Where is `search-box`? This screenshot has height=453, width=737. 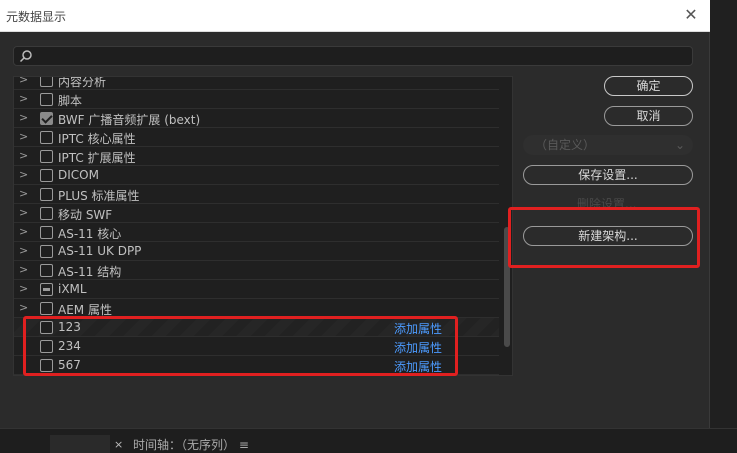
search-box is located at coordinates (353, 56).